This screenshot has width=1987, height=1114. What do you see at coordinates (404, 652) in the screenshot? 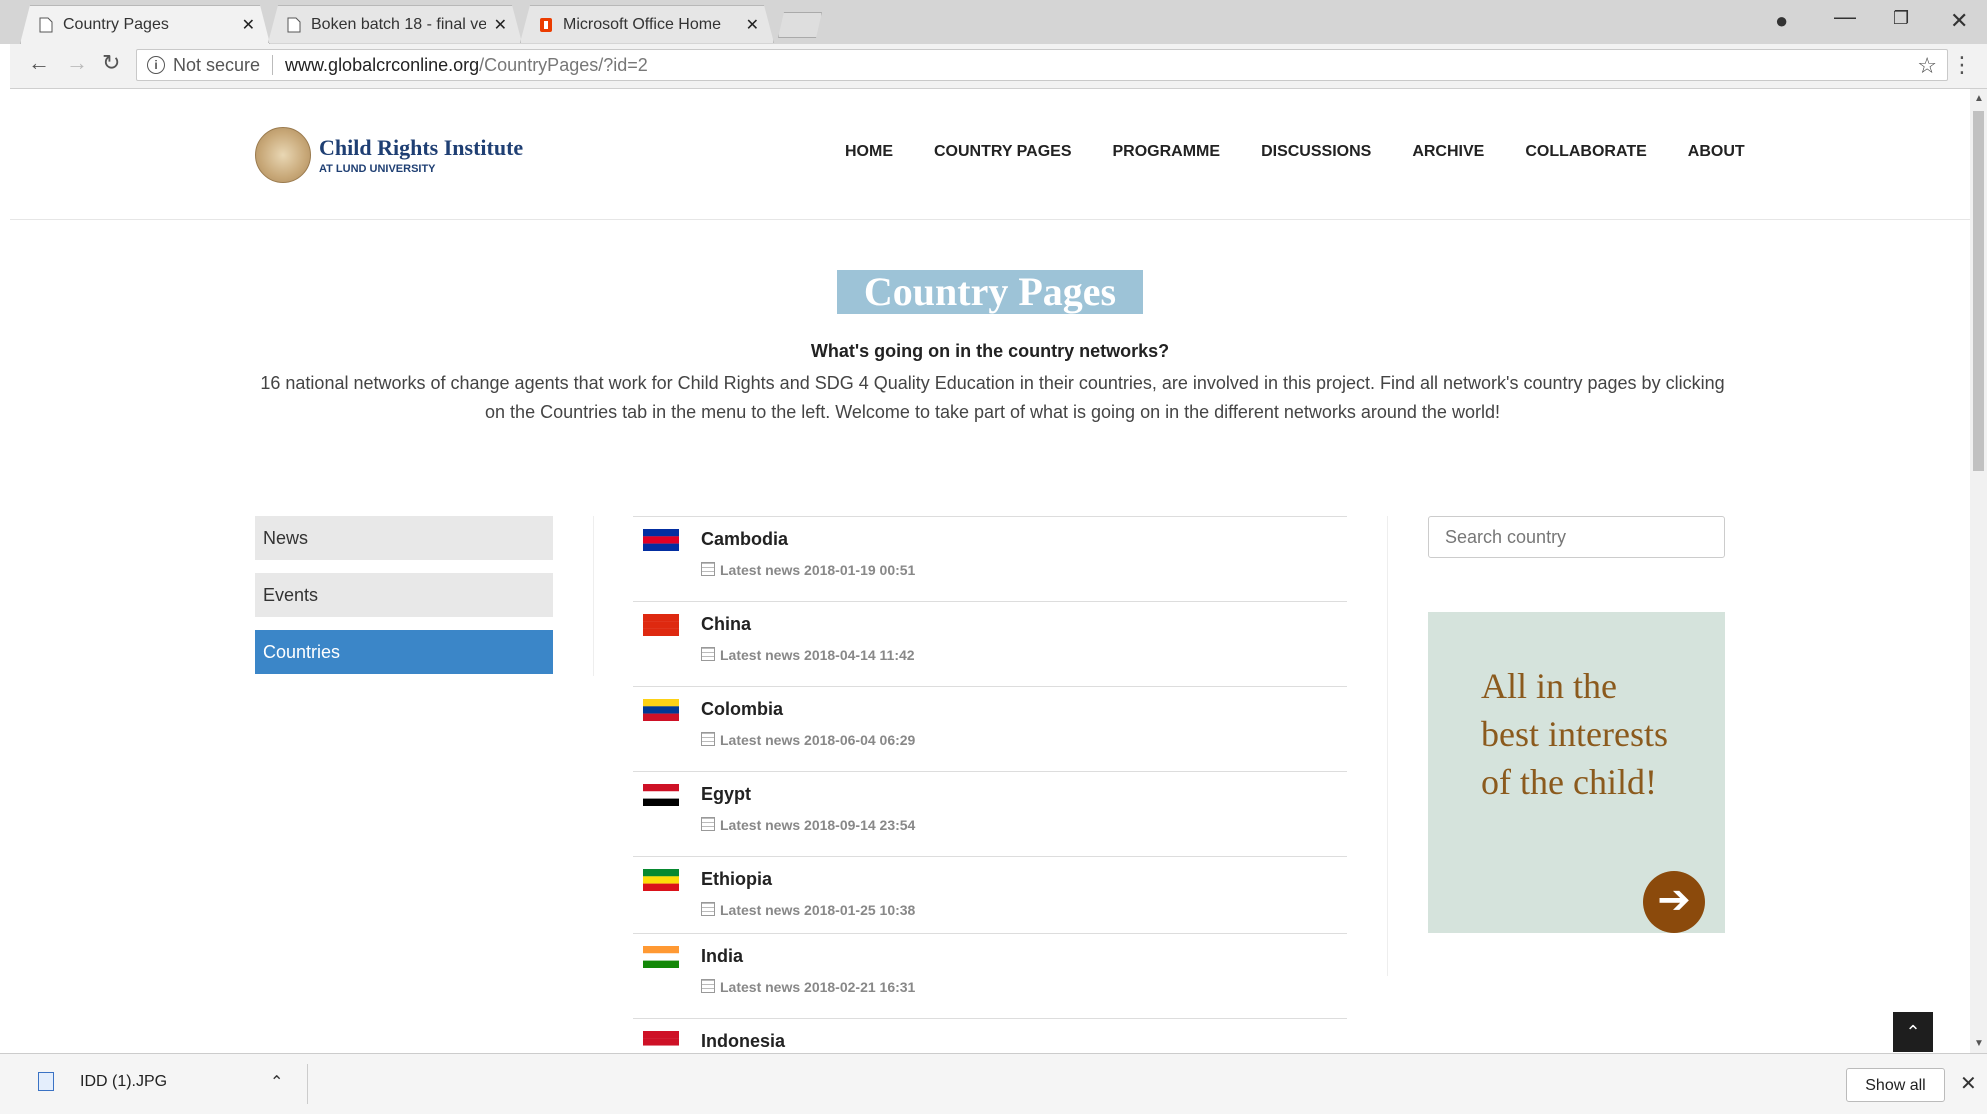
I see `side-menu-countries: Countries` at bounding box center [404, 652].